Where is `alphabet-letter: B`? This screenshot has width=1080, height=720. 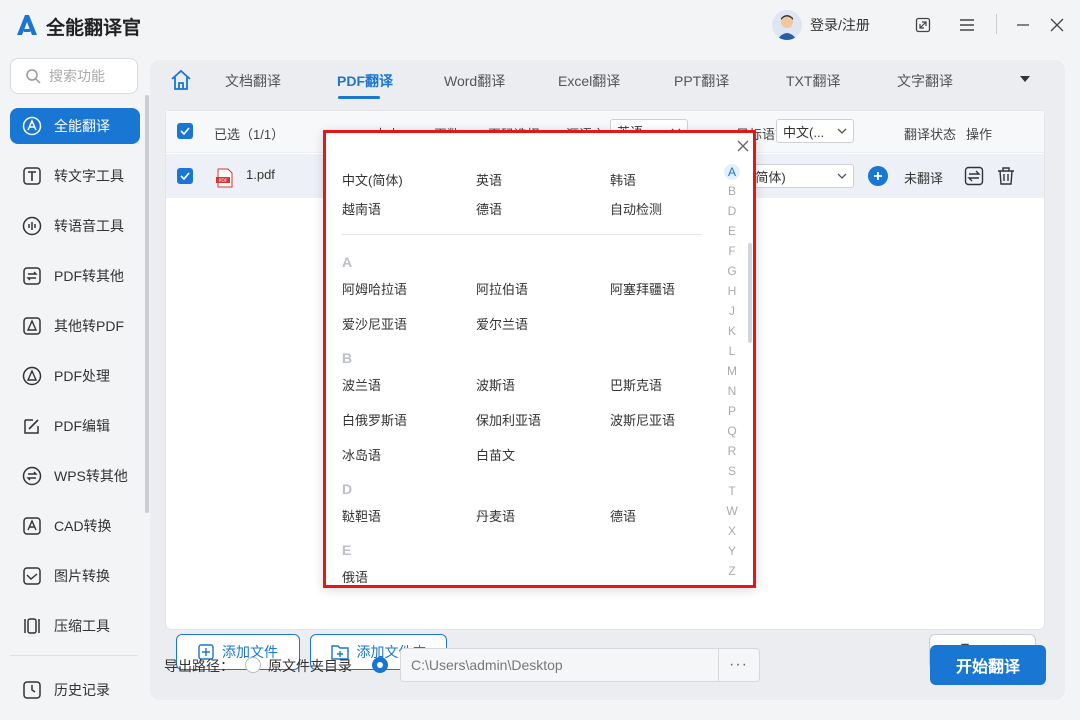 alphabet-letter: B is located at coordinates (732, 191).